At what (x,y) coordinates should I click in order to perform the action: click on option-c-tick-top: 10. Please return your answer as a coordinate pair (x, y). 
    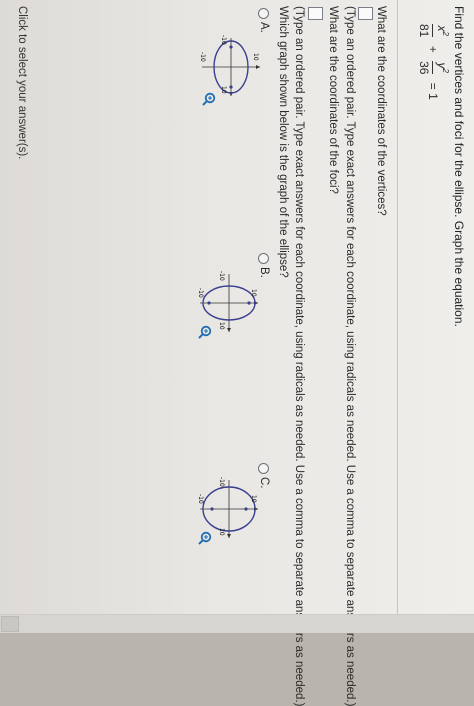
    Looking at the image, I should click on (253, 499).